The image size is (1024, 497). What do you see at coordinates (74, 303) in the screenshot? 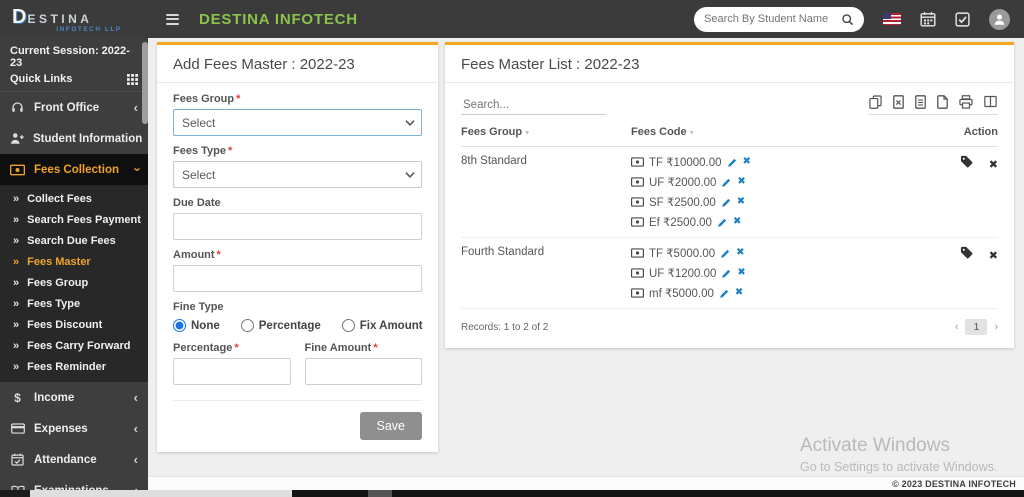
I see `sidebar-subitem-fees-type: » Fees Type` at bounding box center [74, 303].